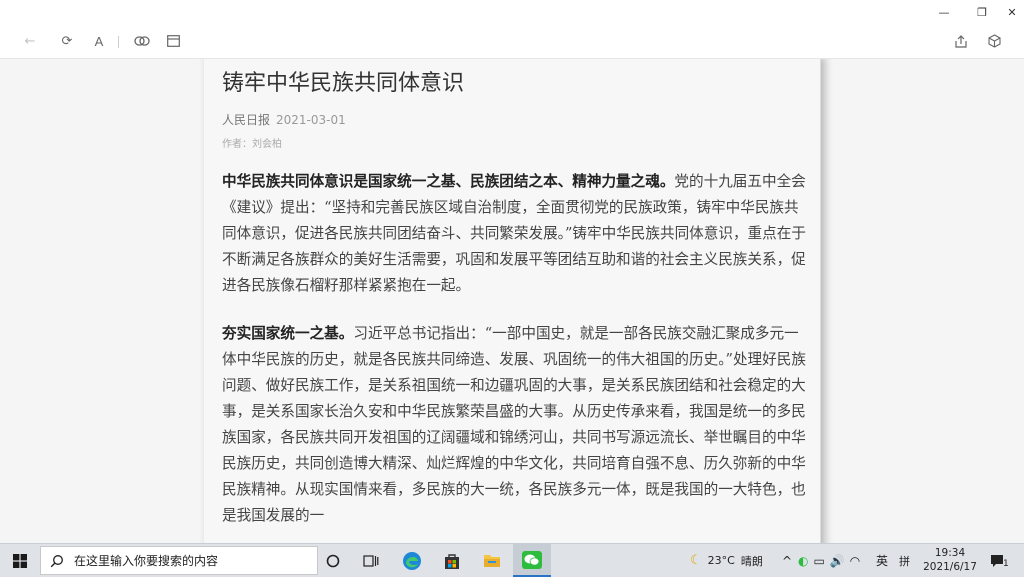 The height and width of the screenshot is (577, 1024). I want to click on start-button, so click(20, 560).